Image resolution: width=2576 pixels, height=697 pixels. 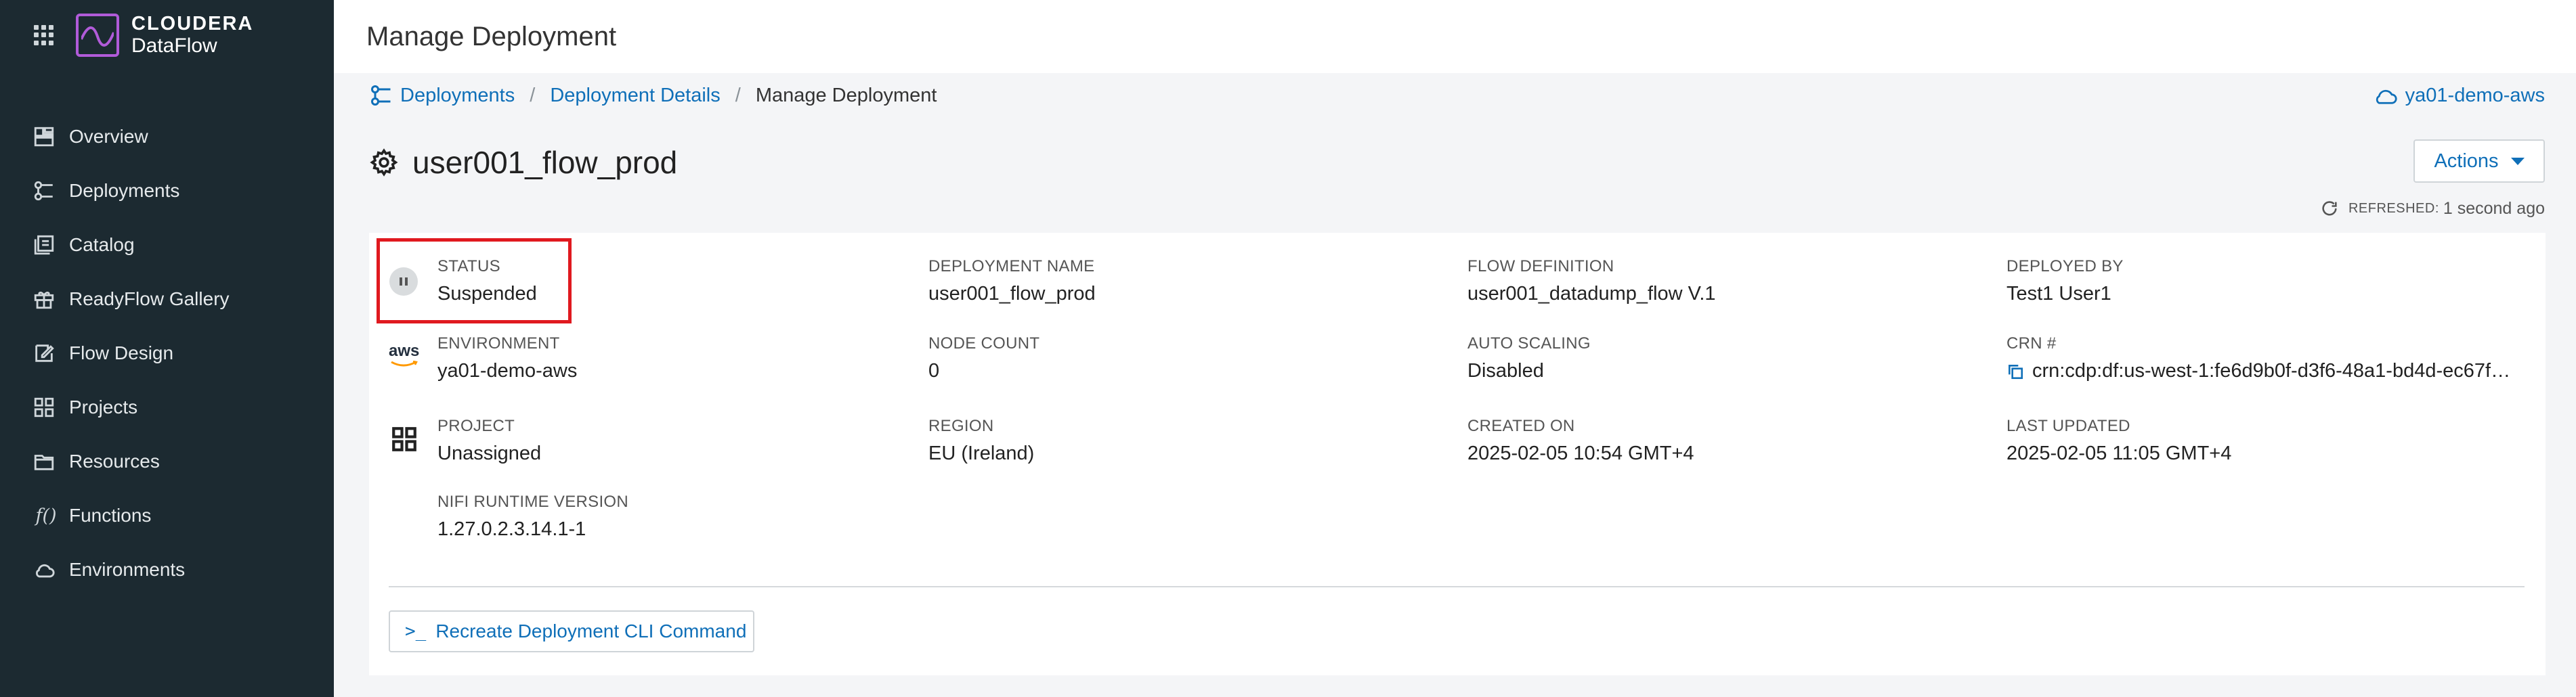 What do you see at coordinates (44, 461) in the screenshot?
I see `folder-icon` at bounding box center [44, 461].